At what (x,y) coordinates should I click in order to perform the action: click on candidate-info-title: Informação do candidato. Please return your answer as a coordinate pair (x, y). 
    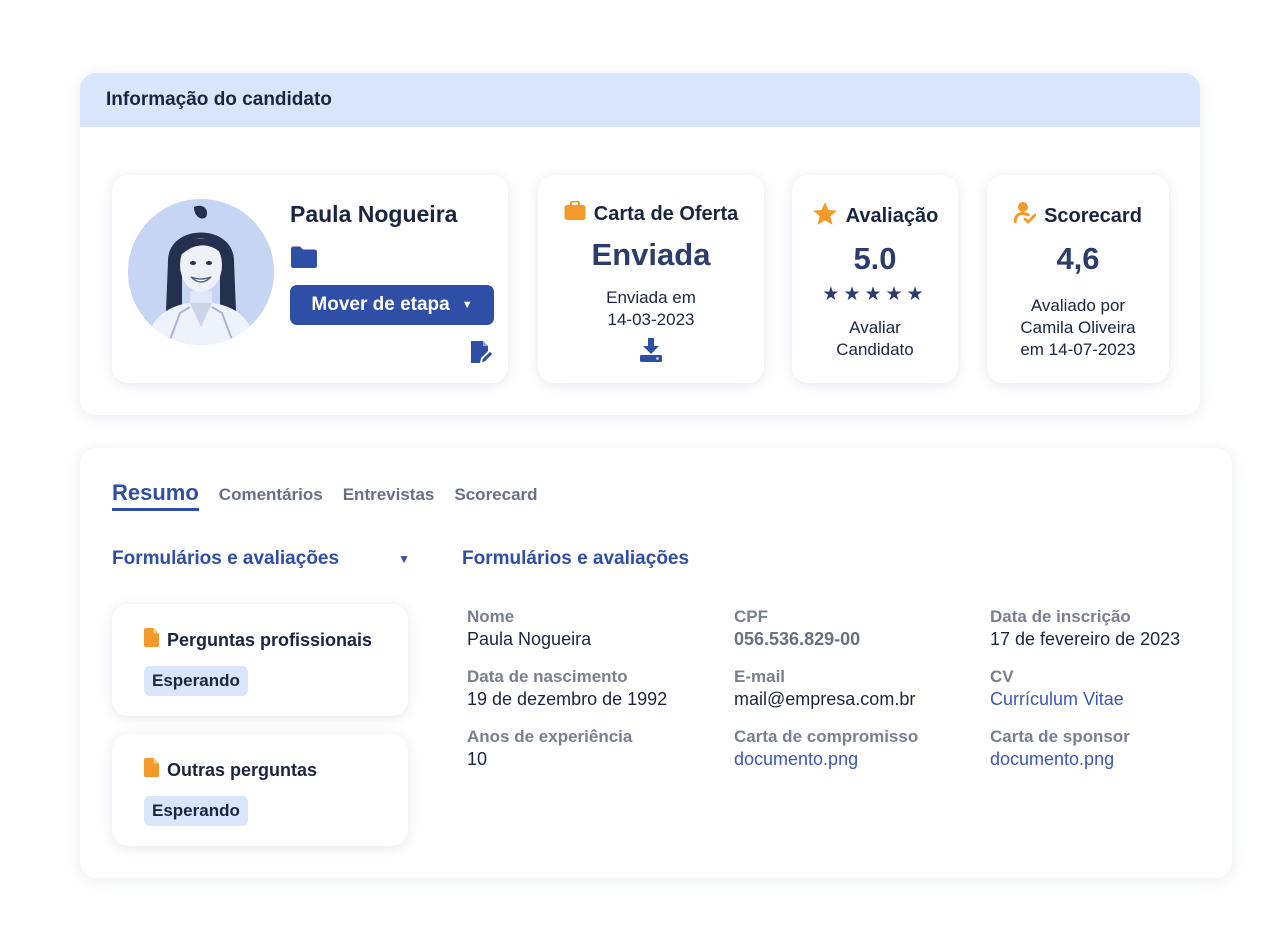
    Looking at the image, I should click on (219, 99).